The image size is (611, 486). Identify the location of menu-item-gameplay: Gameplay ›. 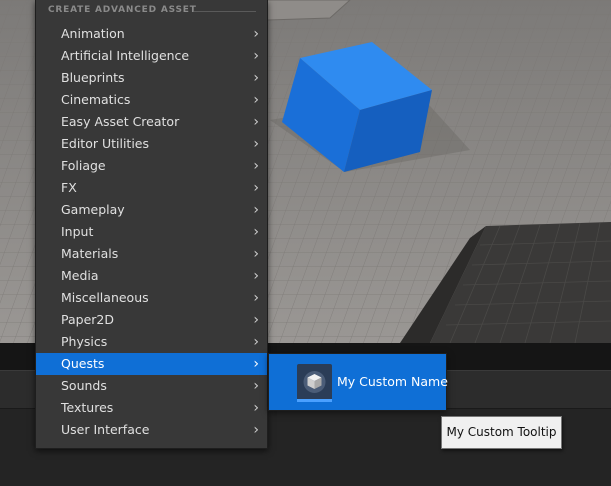
(151, 210).